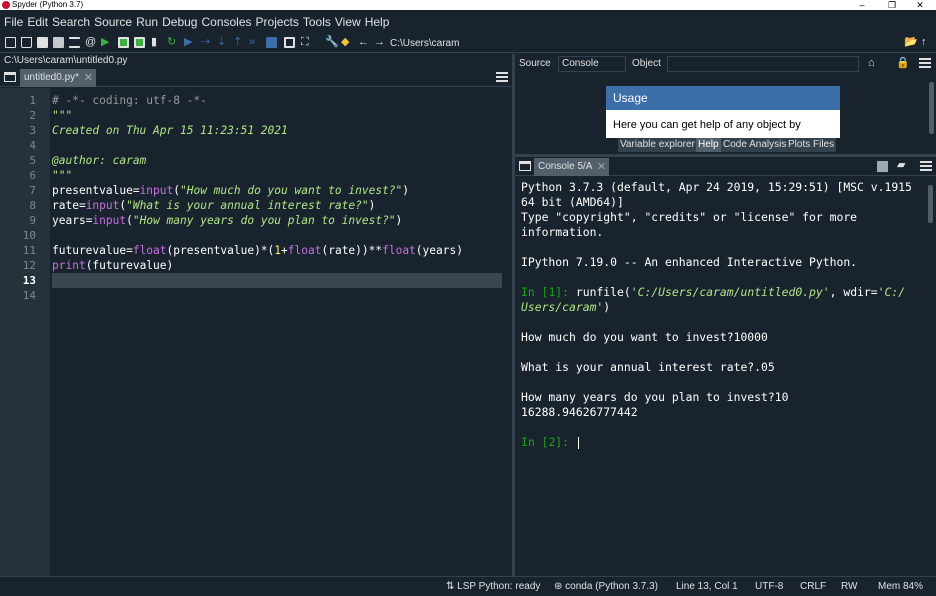  I want to click on maximize-button: ❐, so click(892, 5).